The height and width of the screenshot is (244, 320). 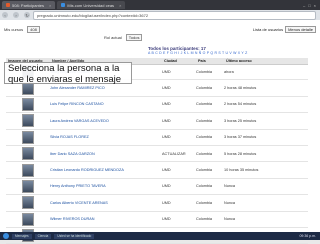 I want to click on last-access-cell: 2 horas 54 minutos, so click(x=240, y=104).